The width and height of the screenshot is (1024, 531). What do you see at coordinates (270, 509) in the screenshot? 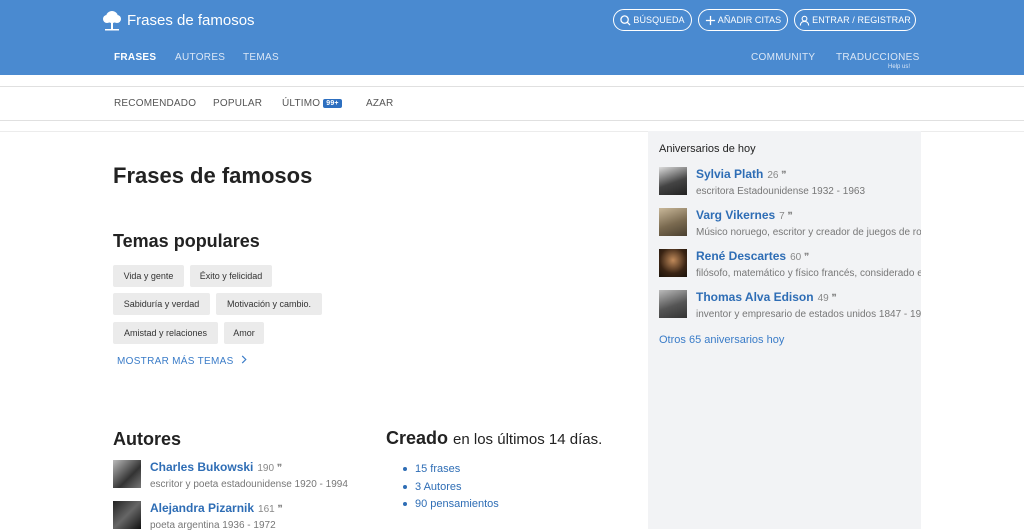
I see `quote-count: 161 ❞` at bounding box center [270, 509].